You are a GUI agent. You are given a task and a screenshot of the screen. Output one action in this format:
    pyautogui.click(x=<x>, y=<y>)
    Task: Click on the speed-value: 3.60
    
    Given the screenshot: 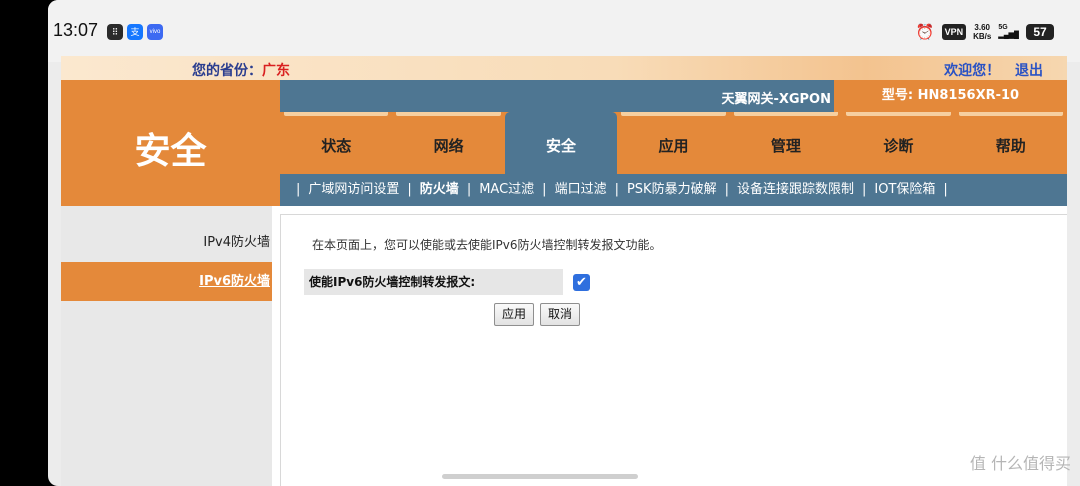 What is the action you would take?
    pyautogui.click(x=982, y=27)
    